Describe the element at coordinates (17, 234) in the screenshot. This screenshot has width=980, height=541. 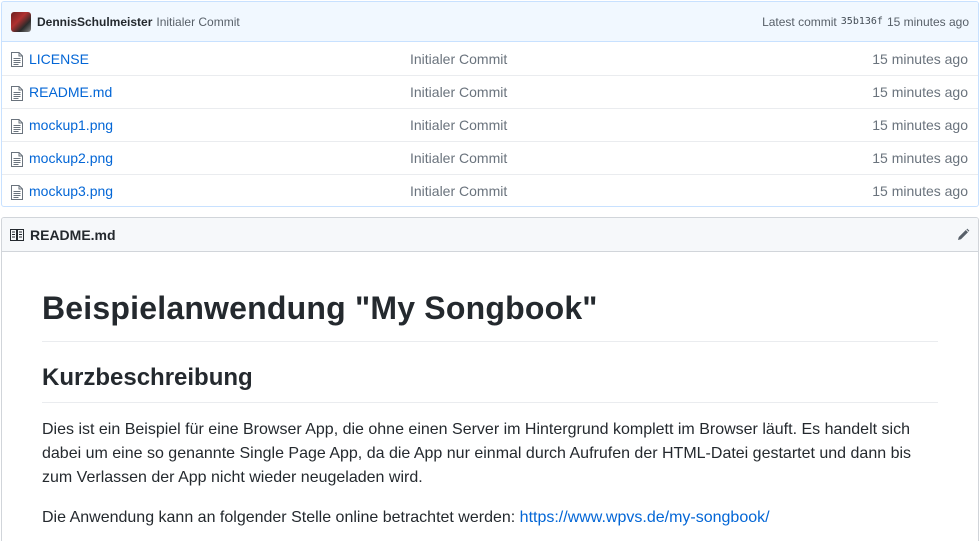
I see `book-icon` at that location.